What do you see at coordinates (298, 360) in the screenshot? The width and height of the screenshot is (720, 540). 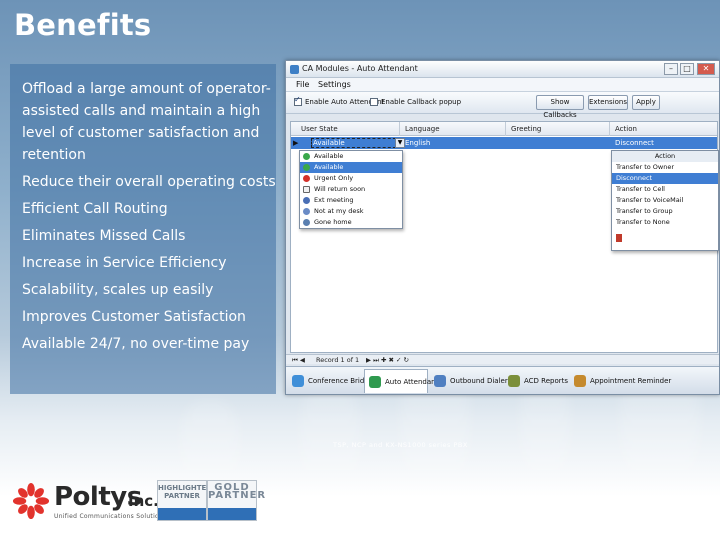 I see `nav-first-icon: ⏮ ◀` at bounding box center [298, 360].